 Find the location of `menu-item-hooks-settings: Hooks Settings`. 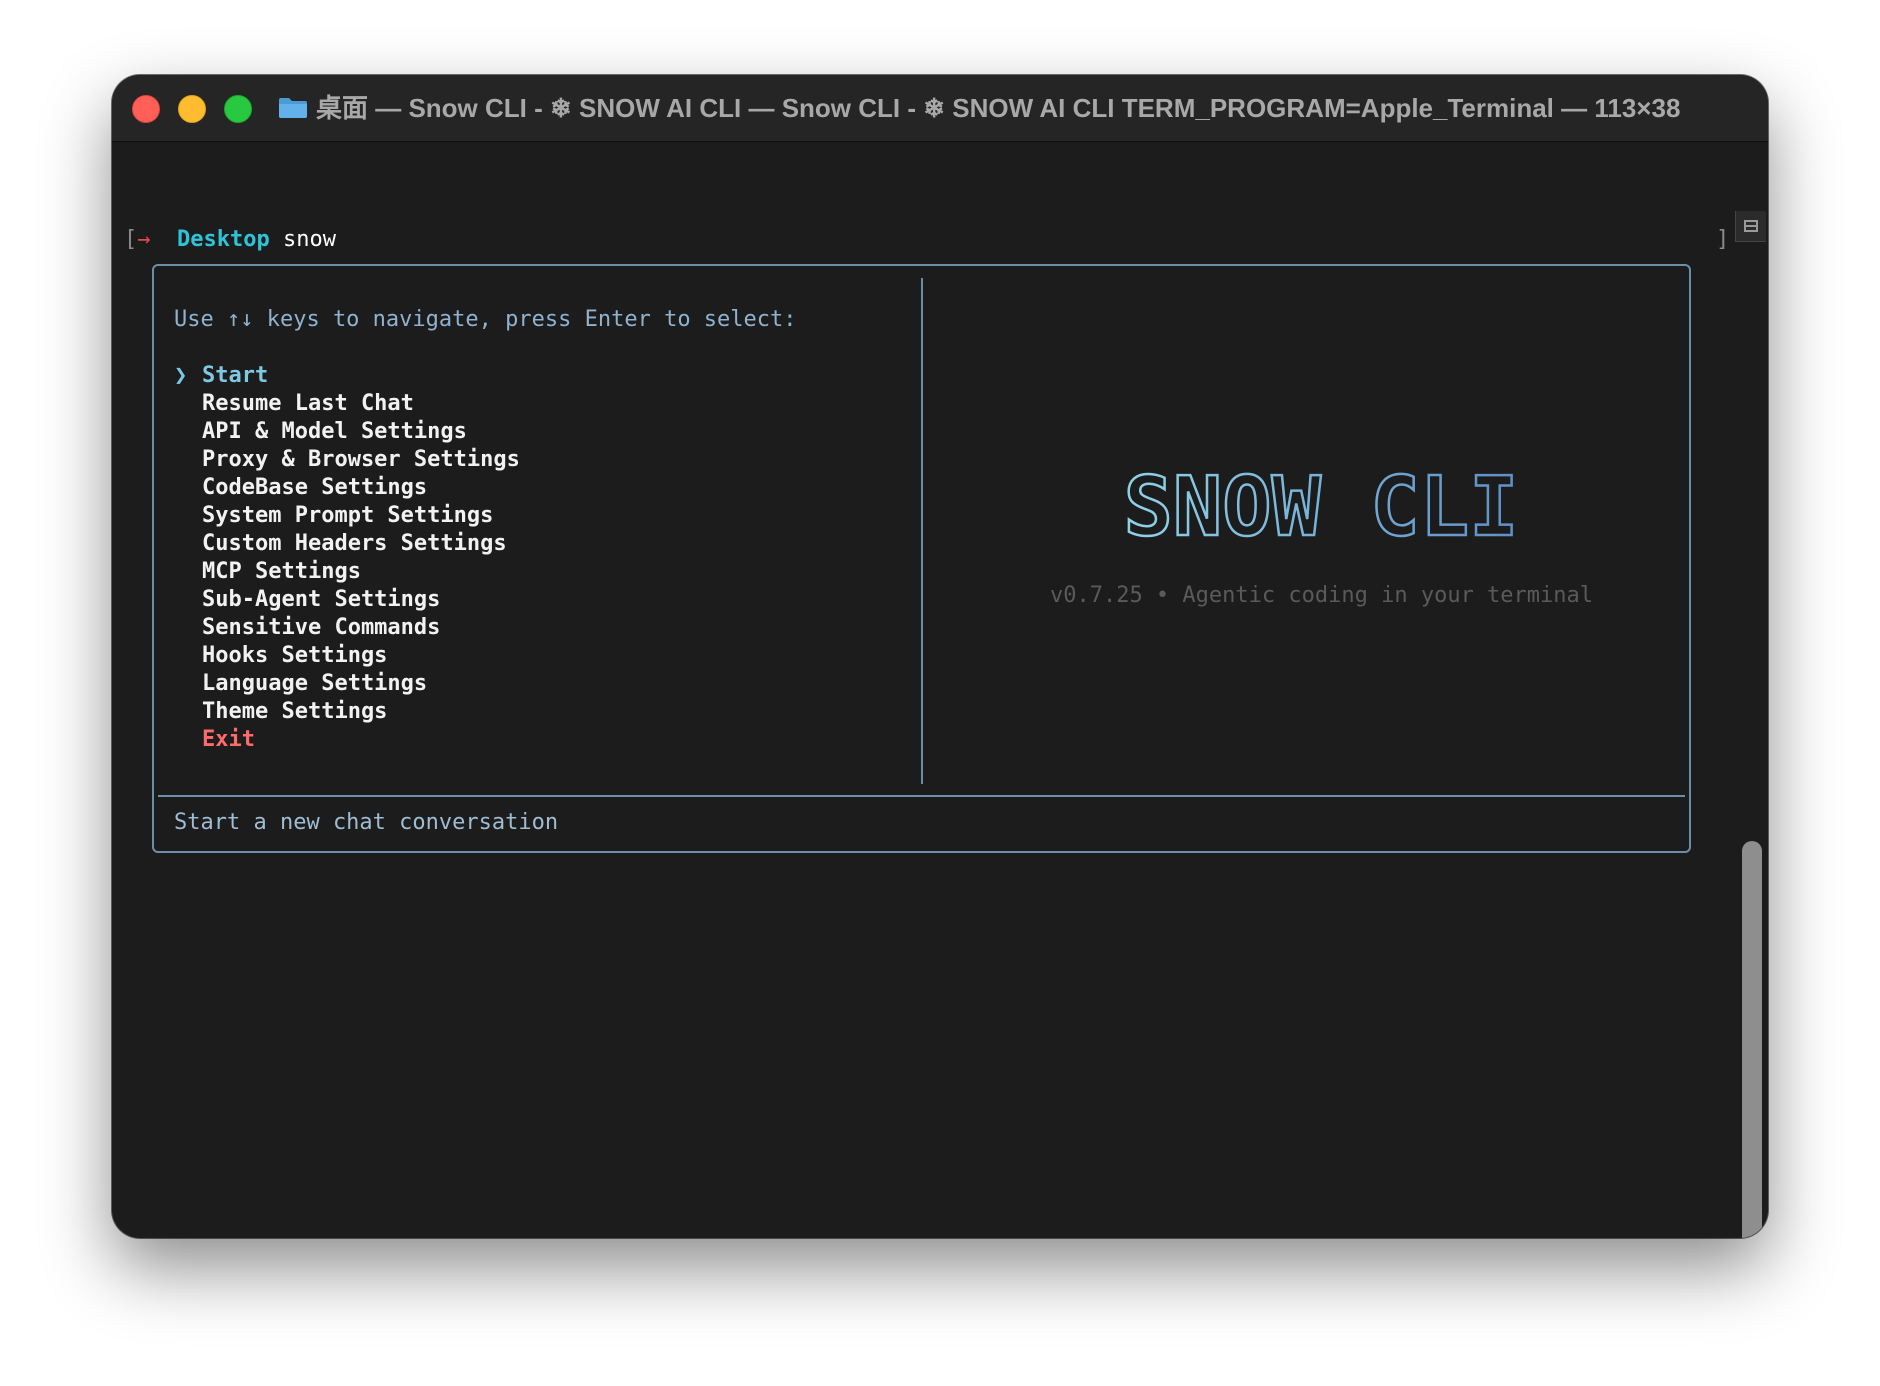

menu-item-hooks-settings: Hooks Settings is located at coordinates (347, 656).